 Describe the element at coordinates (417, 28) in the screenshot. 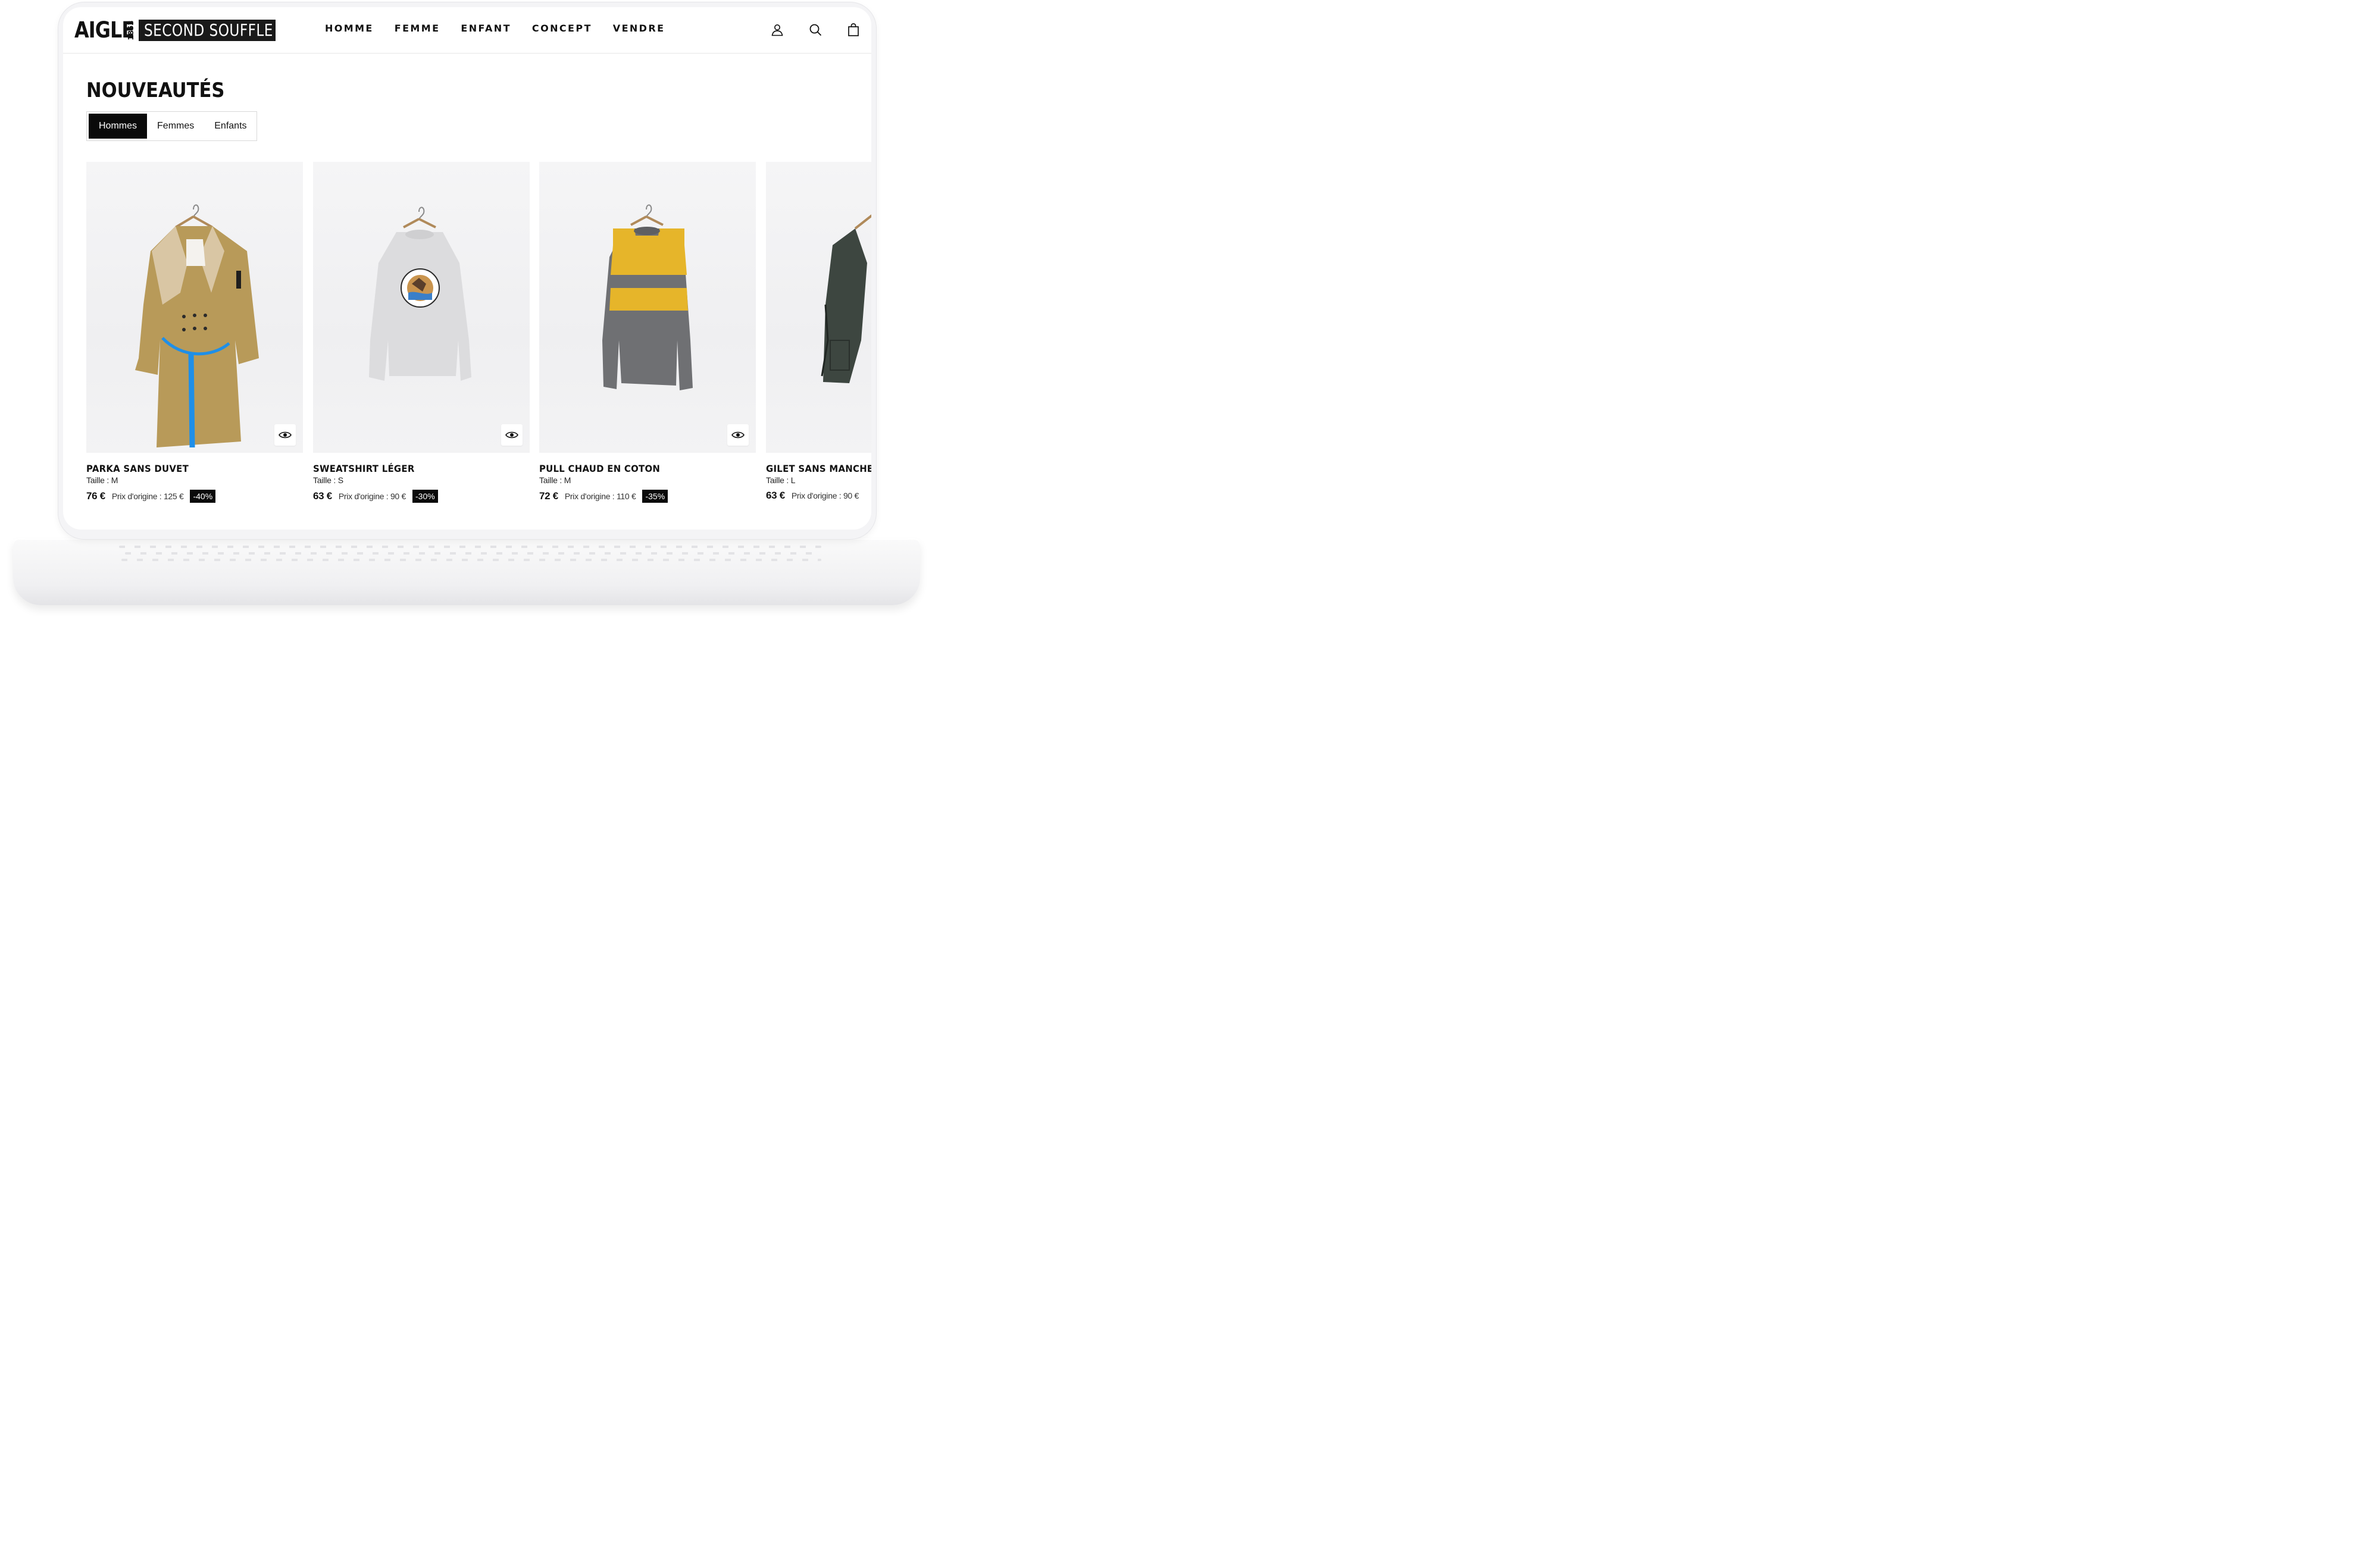

I see `nav-femme: FEMME` at that location.